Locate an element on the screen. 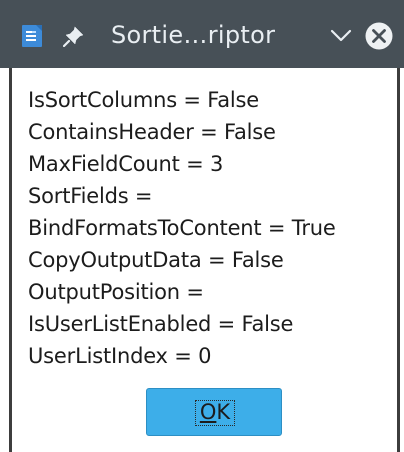  property-line: IsSortColumns = False is located at coordinates (144, 100).